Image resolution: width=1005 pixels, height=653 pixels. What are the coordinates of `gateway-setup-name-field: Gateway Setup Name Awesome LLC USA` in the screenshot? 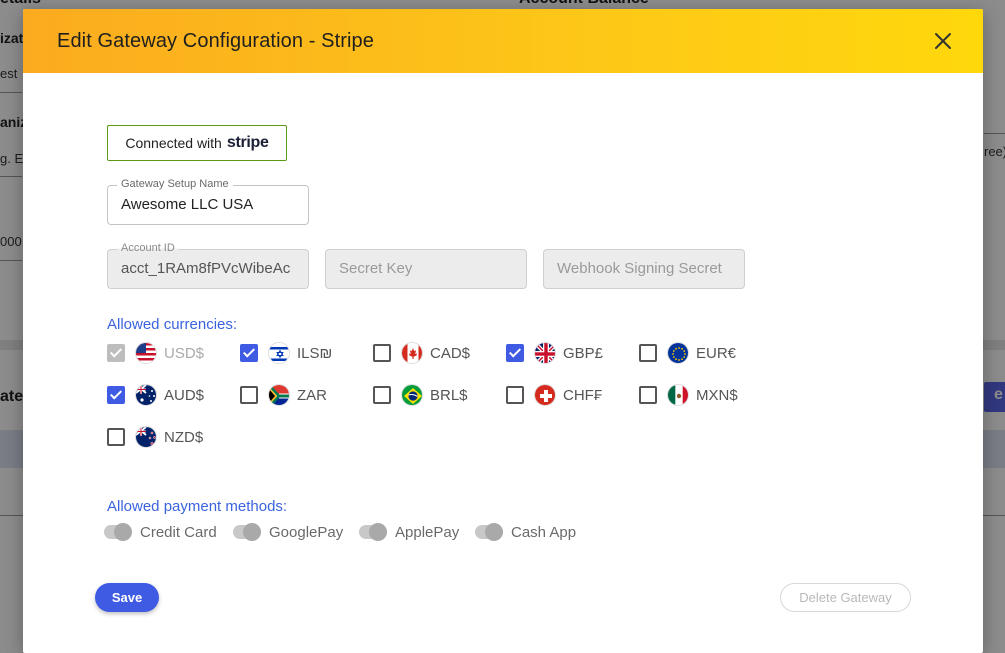 It's located at (208, 201).